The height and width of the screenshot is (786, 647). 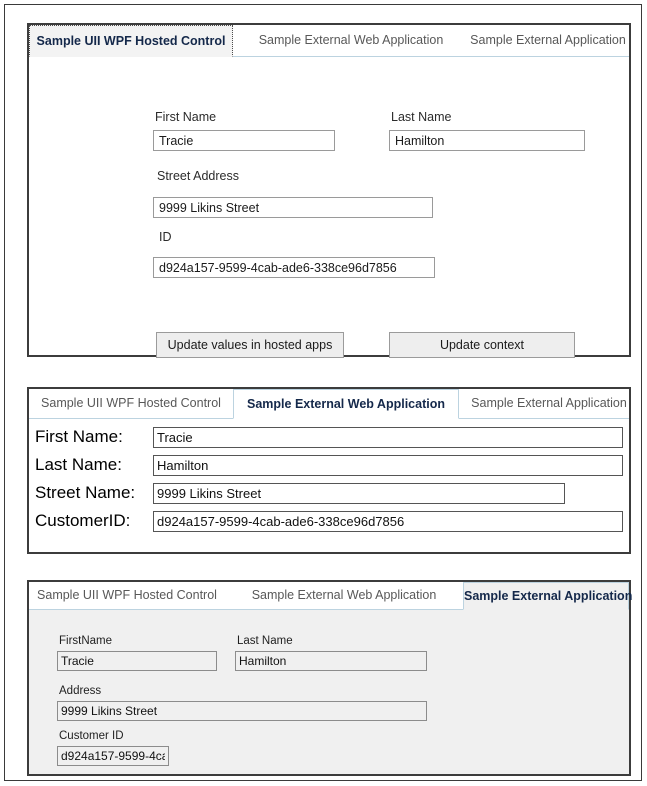 What do you see at coordinates (91, 736) in the screenshot?
I see `customer-id-label: Customer ID` at bounding box center [91, 736].